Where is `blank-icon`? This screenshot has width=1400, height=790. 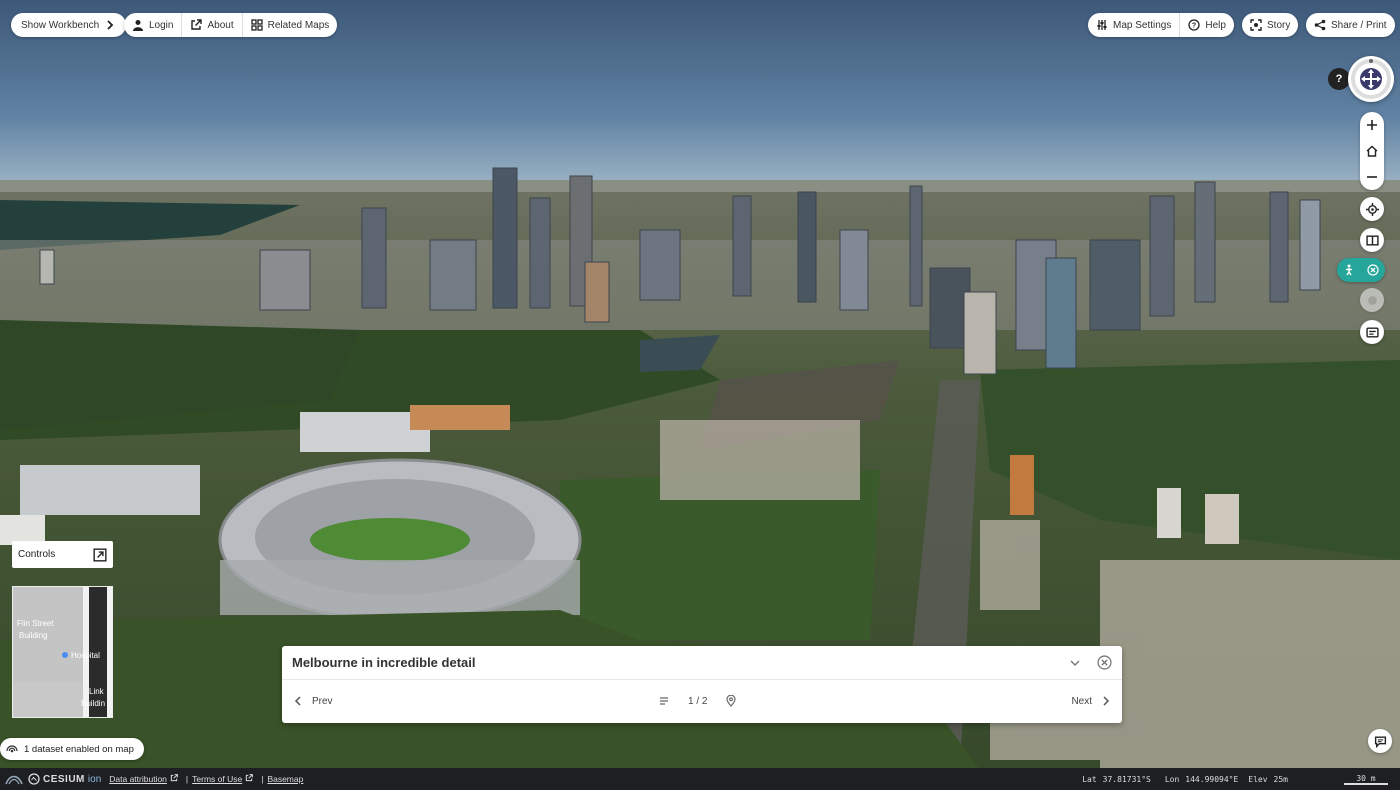 blank-icon is located at coordinates (1372, 300).